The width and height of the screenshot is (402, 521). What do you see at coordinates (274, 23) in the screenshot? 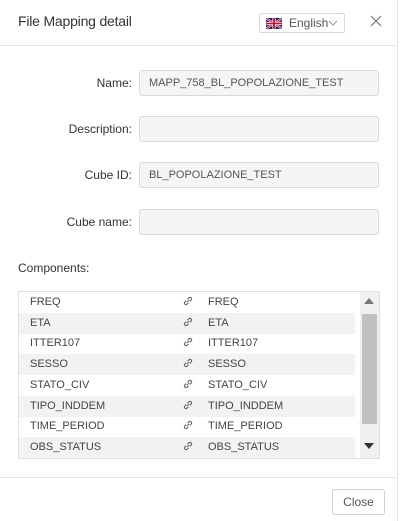
I see `uk-flag-icon` at bounding box center [274, 23].